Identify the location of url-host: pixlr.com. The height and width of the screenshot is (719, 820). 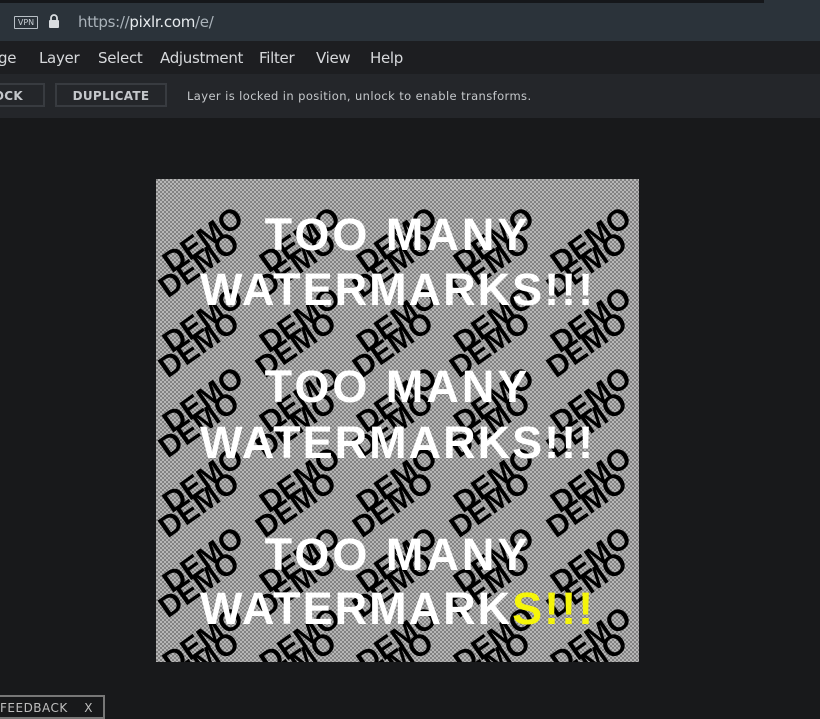
(162, 22).